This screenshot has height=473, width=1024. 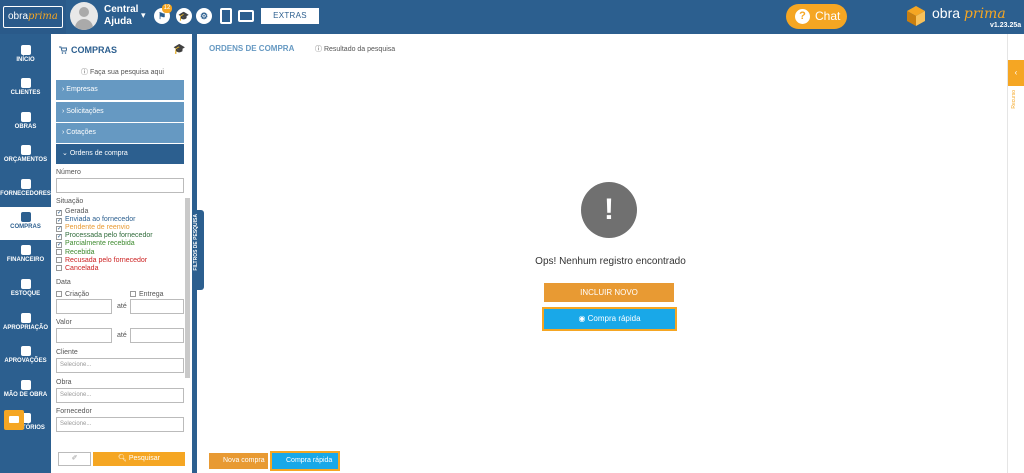 I want to click on calculator-icon, so click(x=25, y=250).